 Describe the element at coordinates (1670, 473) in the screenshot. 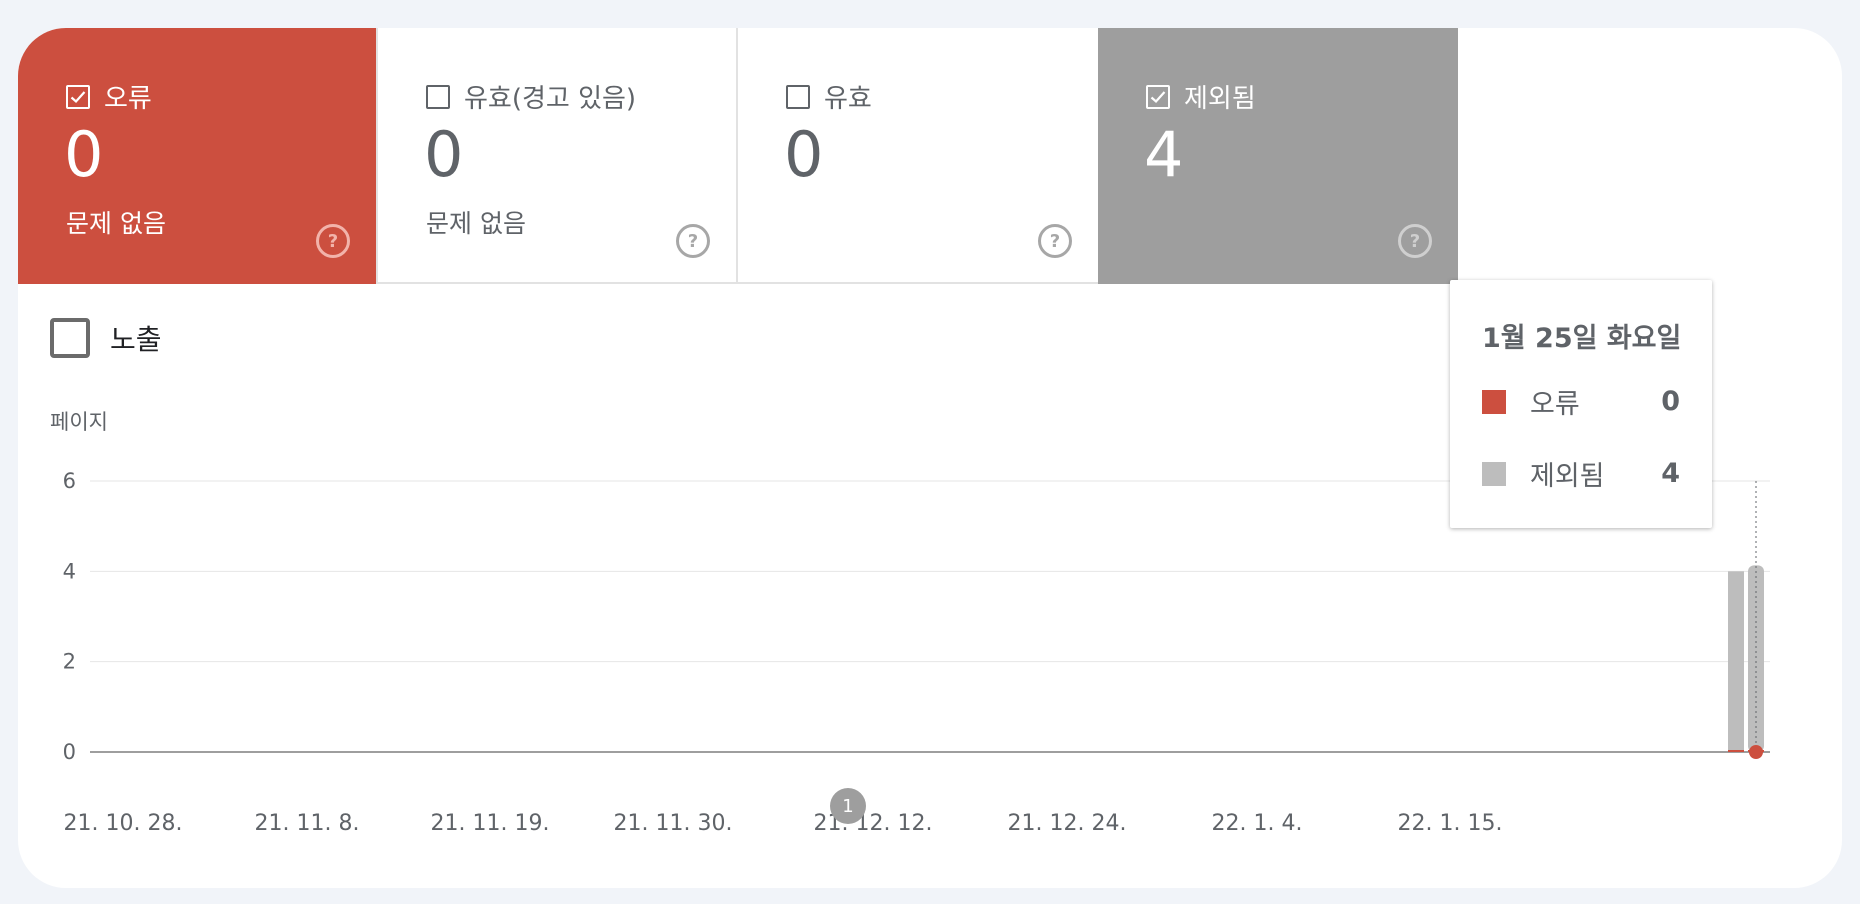

I see `tooltip-value: 4` at that location.